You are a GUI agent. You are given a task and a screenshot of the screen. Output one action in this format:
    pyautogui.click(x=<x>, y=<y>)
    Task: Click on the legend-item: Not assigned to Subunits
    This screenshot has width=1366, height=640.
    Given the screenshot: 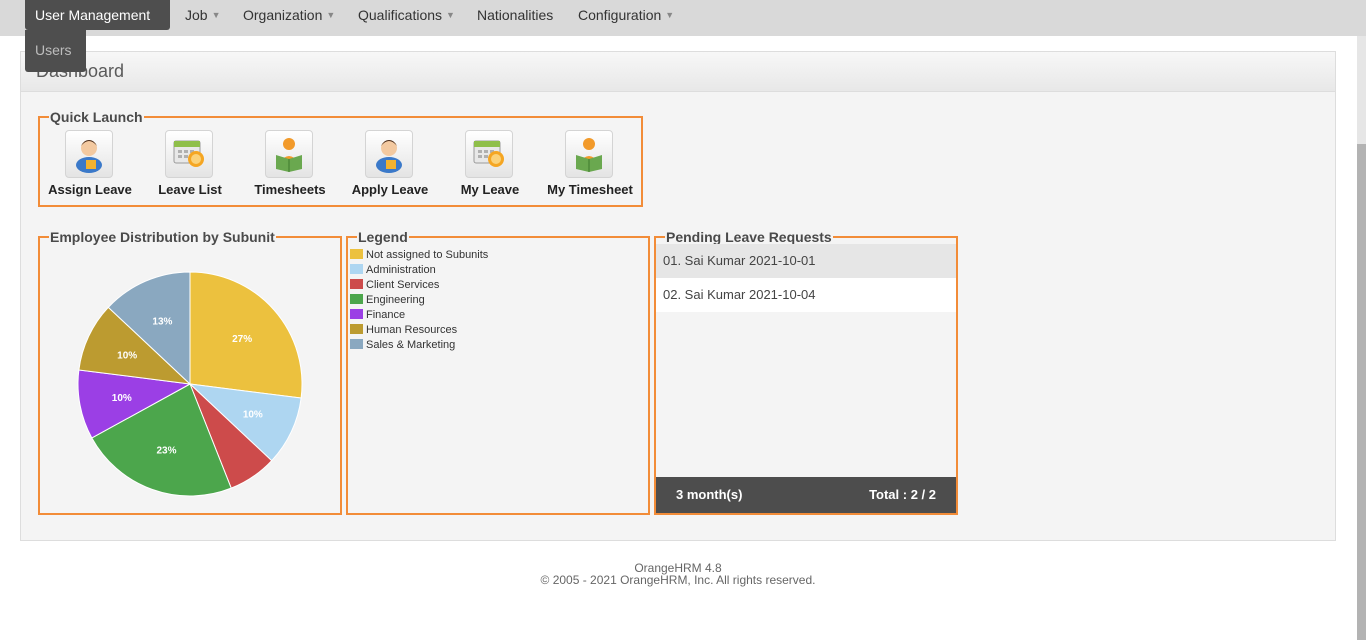 What is the action you would take?
    pyautogui.click(x=419, y=256)
    